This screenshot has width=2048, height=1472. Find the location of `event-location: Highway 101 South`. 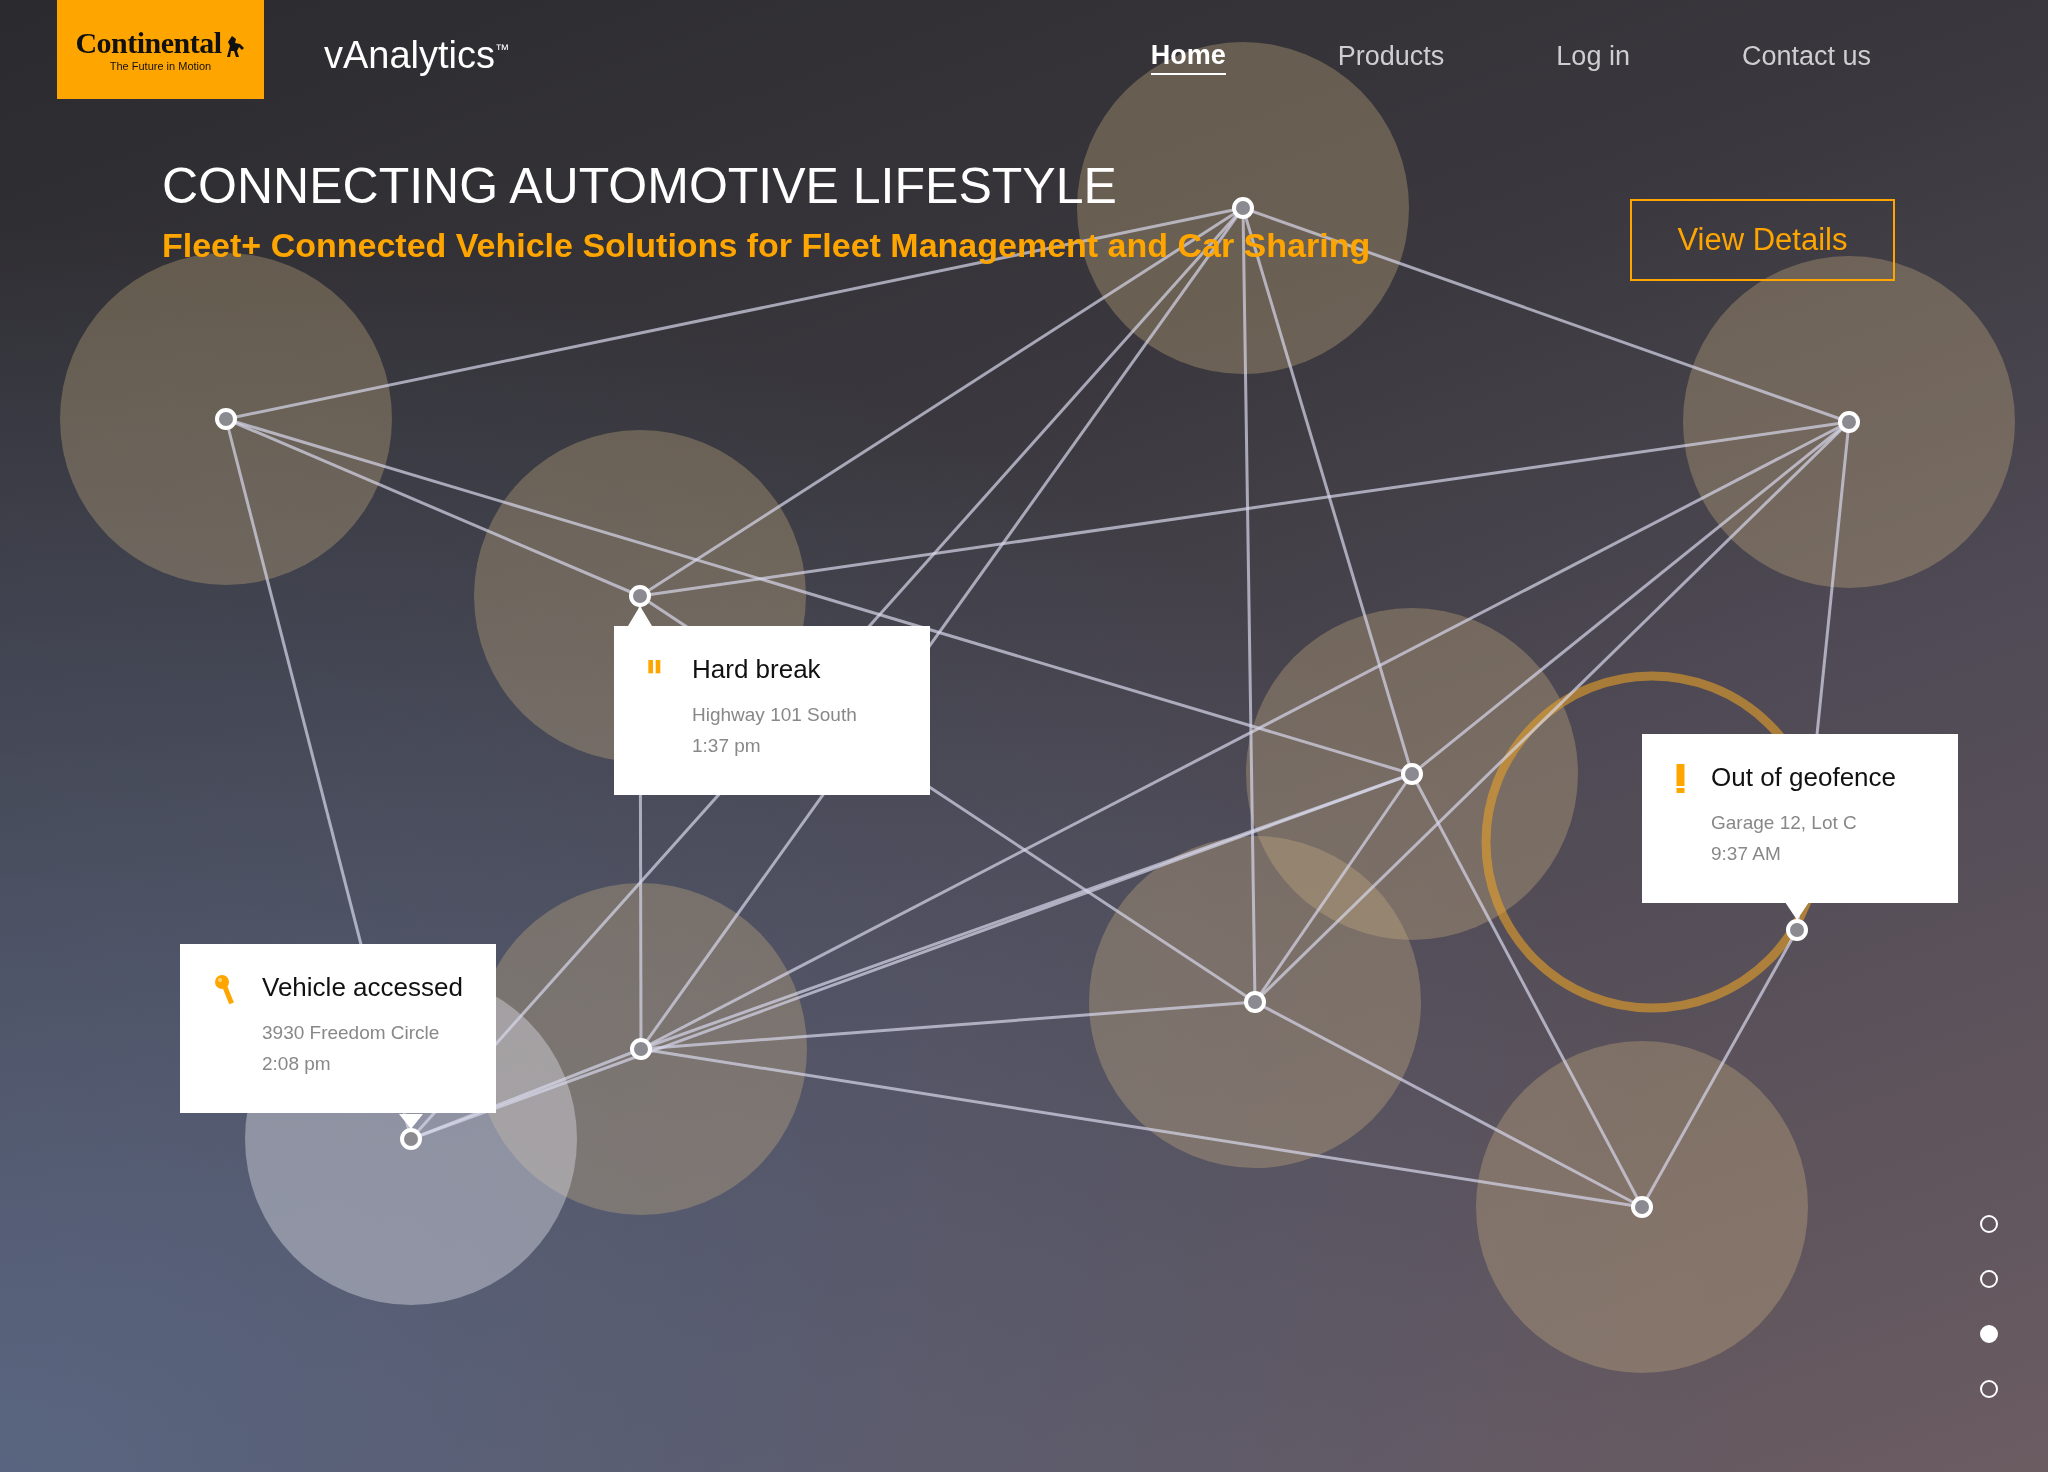

event-location: Highway 101 South is located at coordinates (774, 715).